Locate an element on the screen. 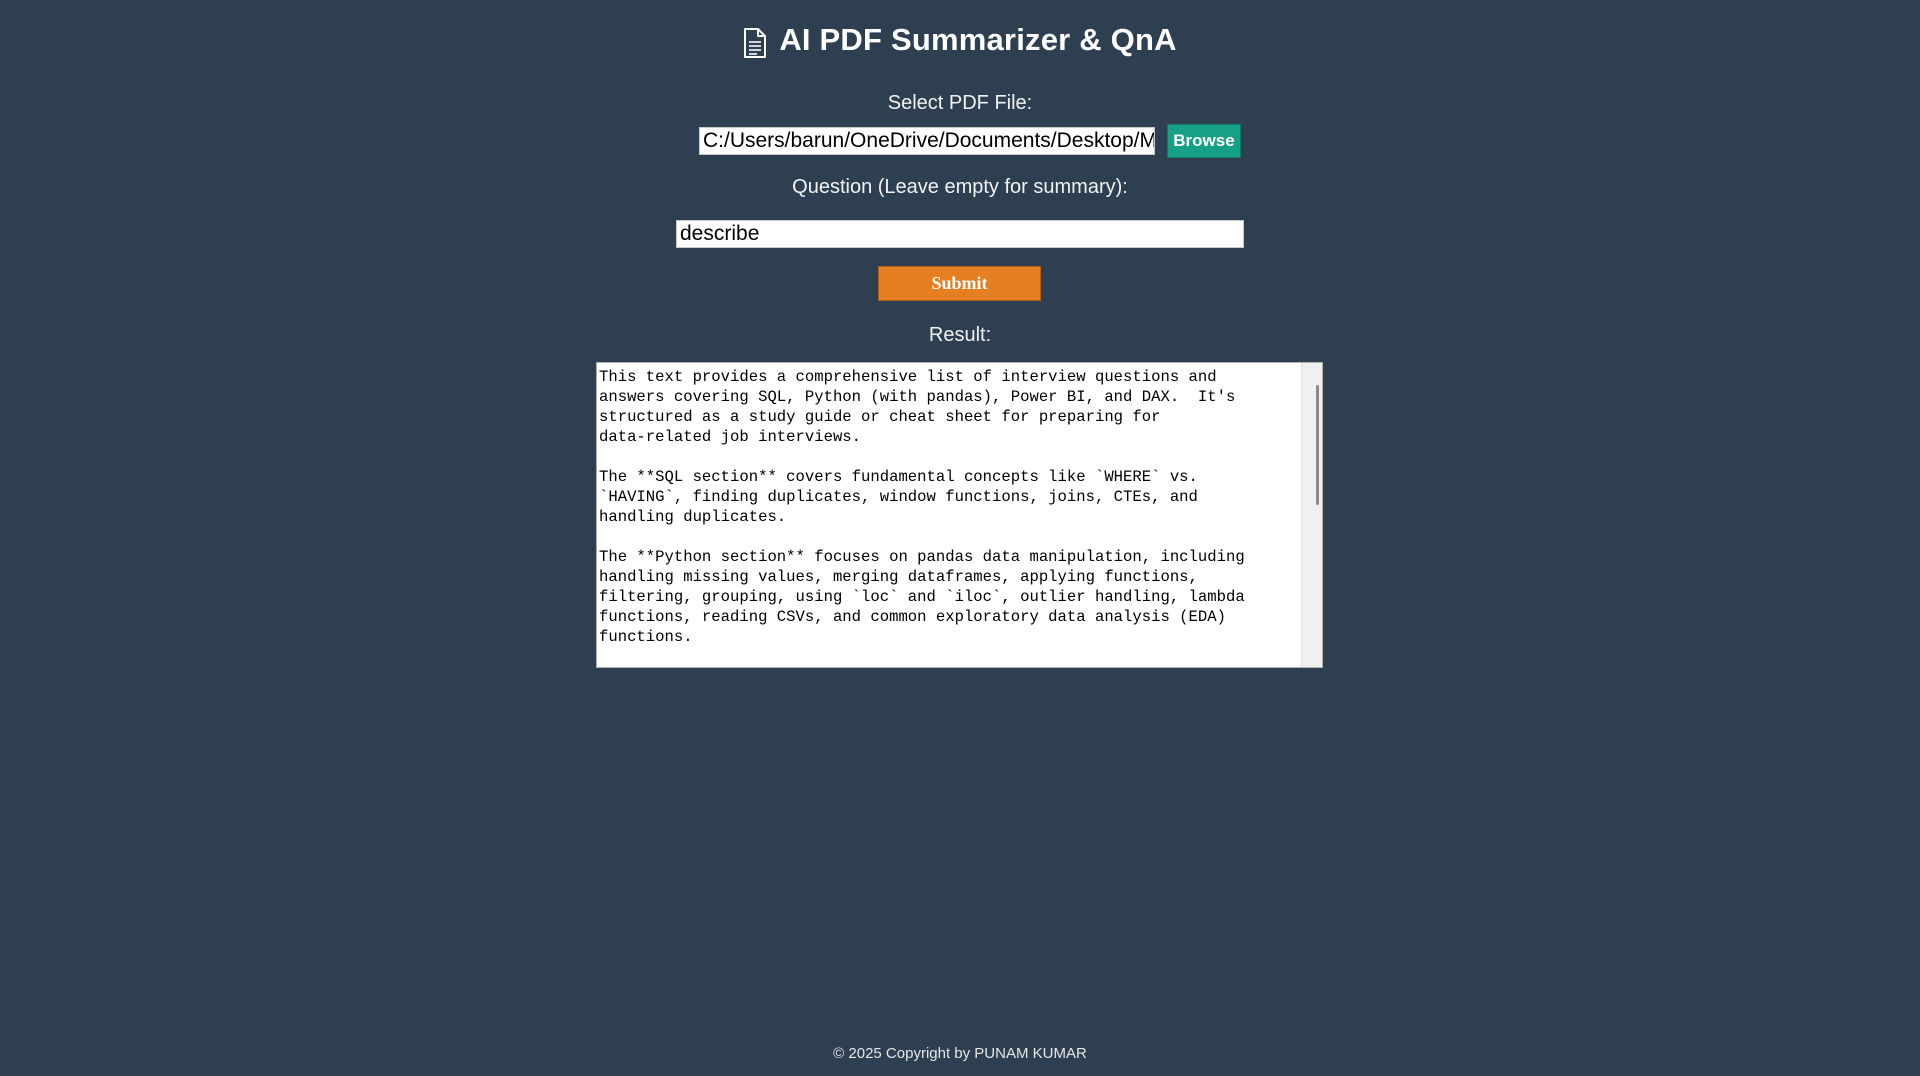 Image resolution: width=1920 pixels, height=1076 pixels. result-label: Result: is located at coordinates (960, 335).